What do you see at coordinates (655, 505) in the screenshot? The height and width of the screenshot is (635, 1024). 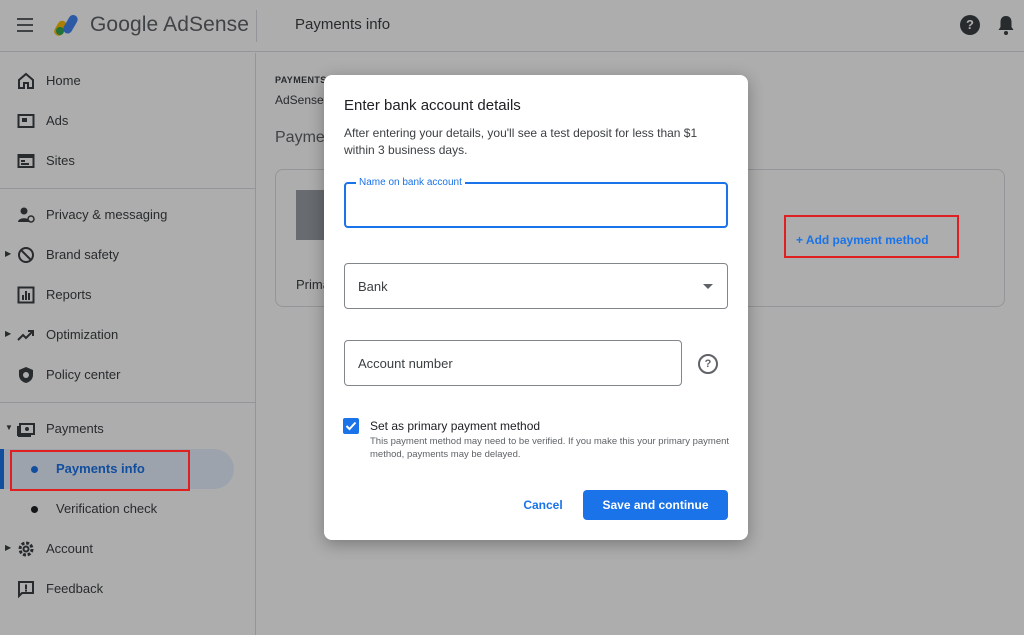 I see `save-and-continue-button: Save and continue` at bounding box center [655, 505].